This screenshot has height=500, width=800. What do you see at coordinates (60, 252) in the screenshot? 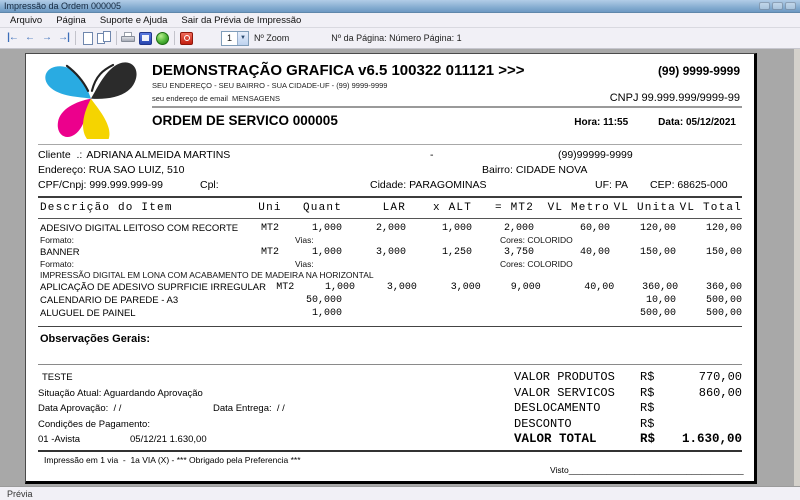
I see `item-desc: BANNER` at bounding box center [60, 252].